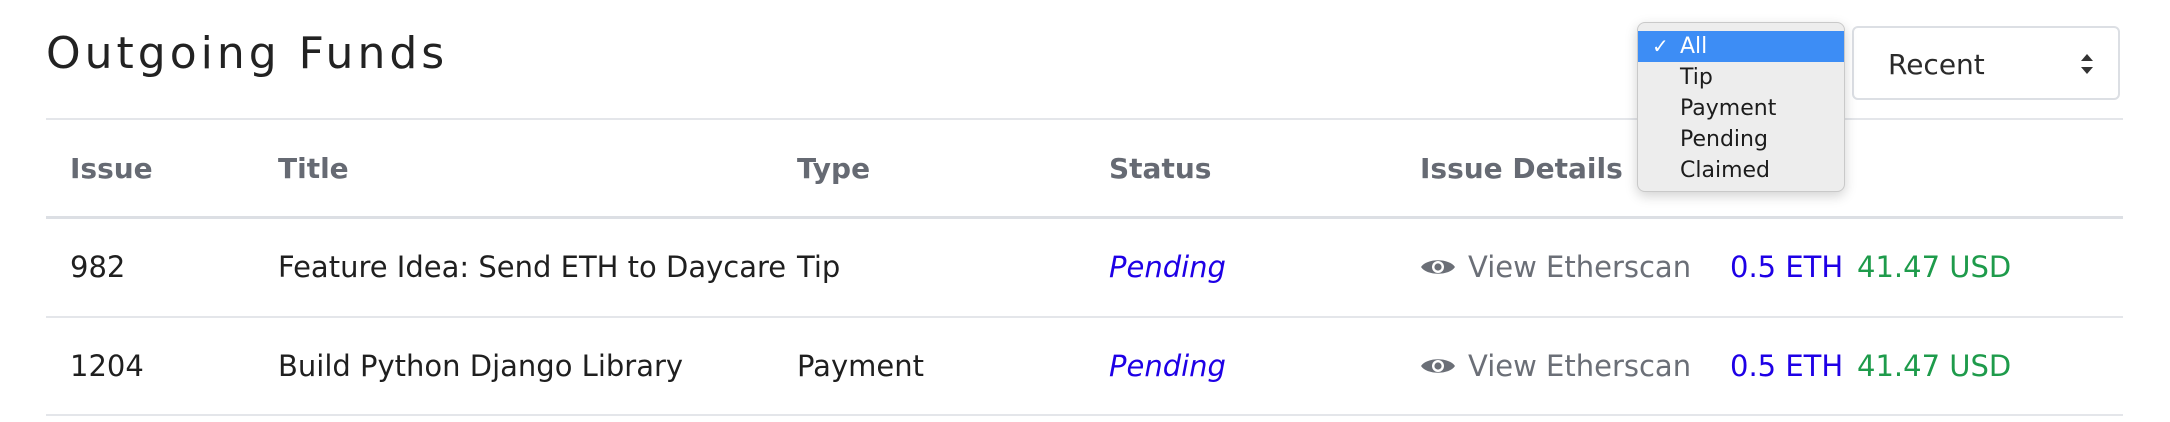  I want to click on column-header-status: Status, so click(1160, 168).